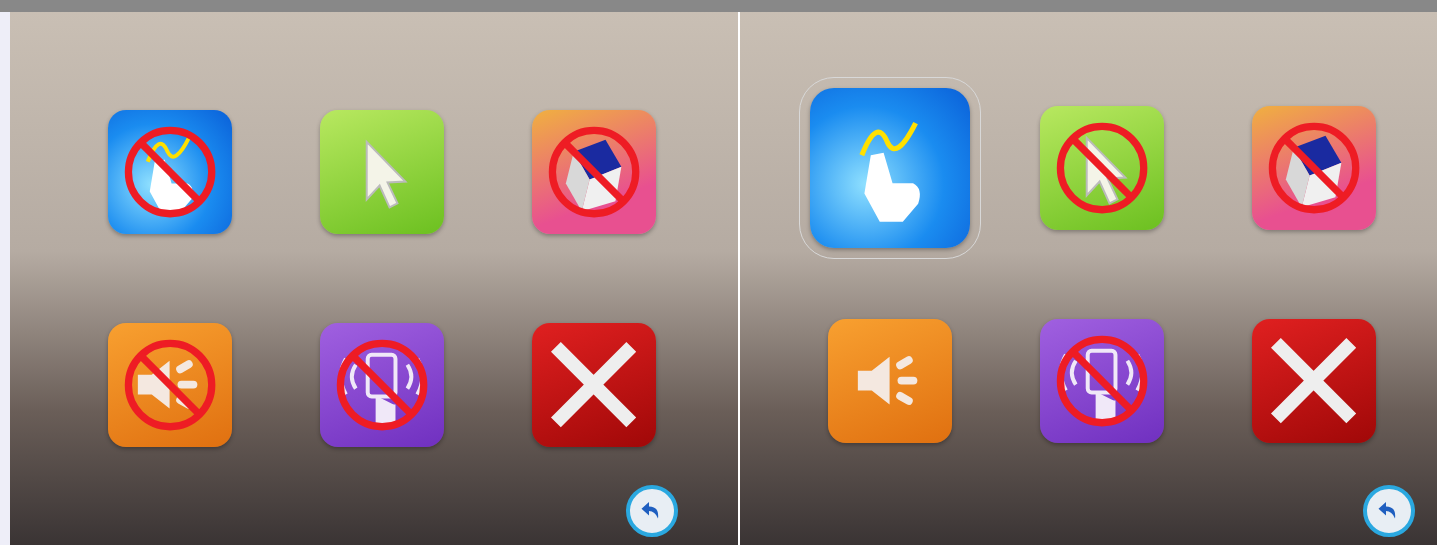  What do you see at coordinates (890, 381) in the screenshot?
I see `sound-button` at bounding box center [890, 381].